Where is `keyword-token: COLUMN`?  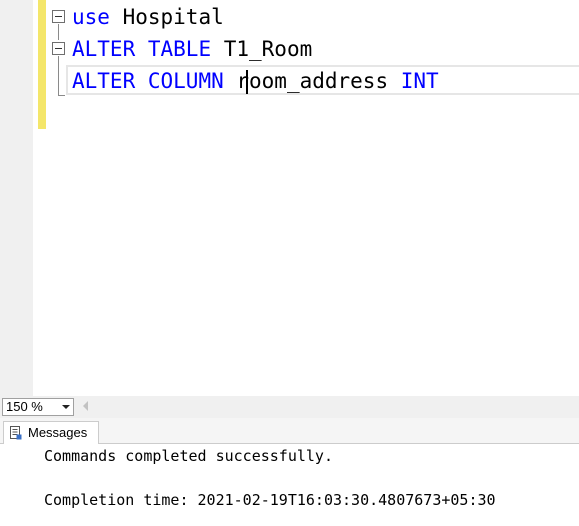 keyword-token: COLUMN is located at coordinates (185, 81).